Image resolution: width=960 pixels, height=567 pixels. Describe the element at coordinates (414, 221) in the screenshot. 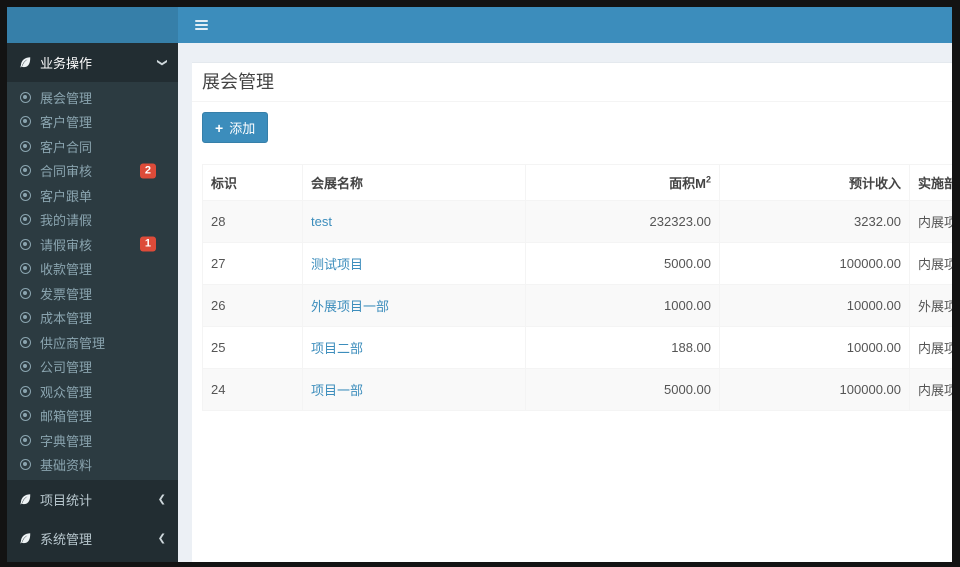

I see `cell-name: test` at that location.